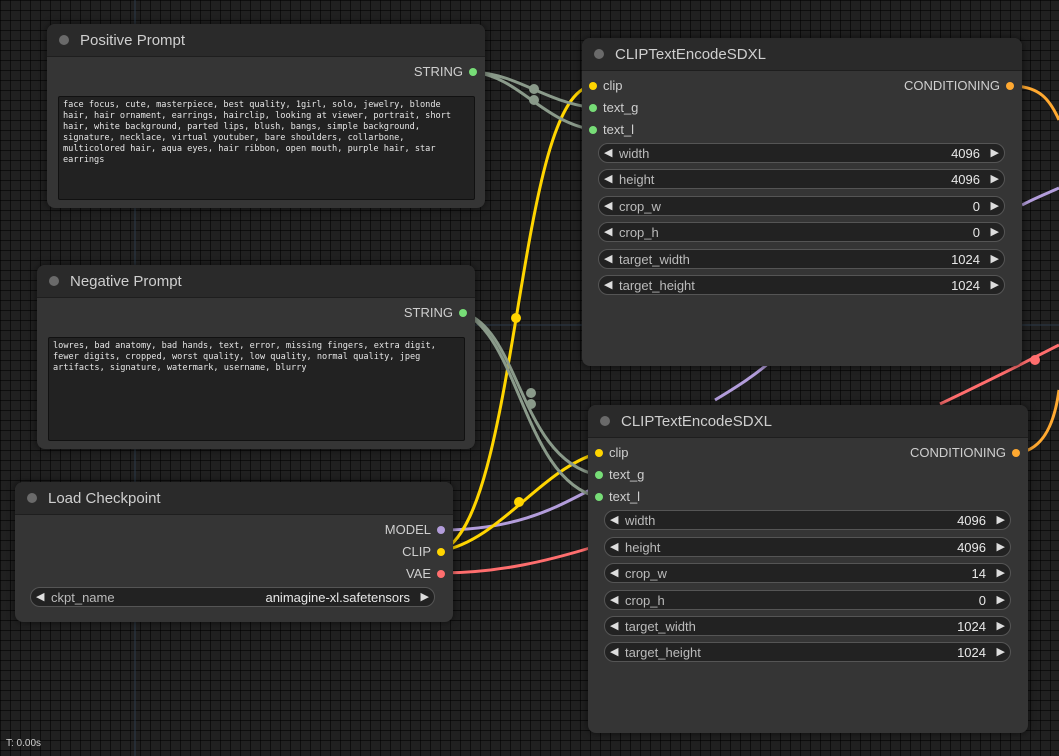 The width and height of the screenshot is (1059, 756). What do you see at coordinates (441, 574) in the screenshot?
I see `vae-port-icon` at bounding box center [441, 574].